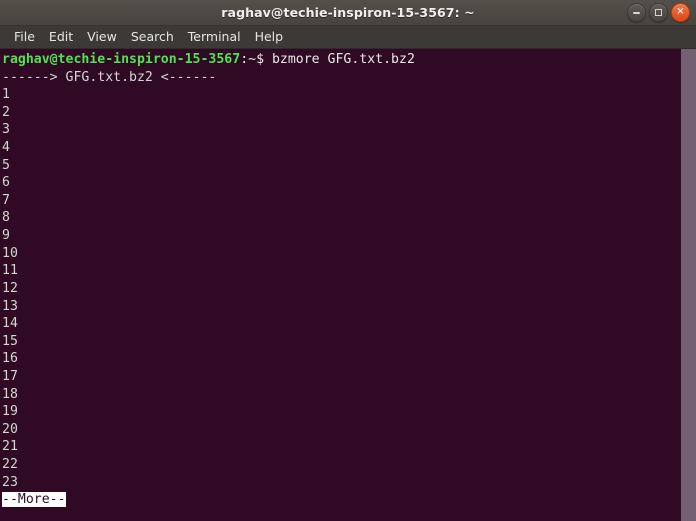  I want to click on output-line: 22, so click(10, 465).